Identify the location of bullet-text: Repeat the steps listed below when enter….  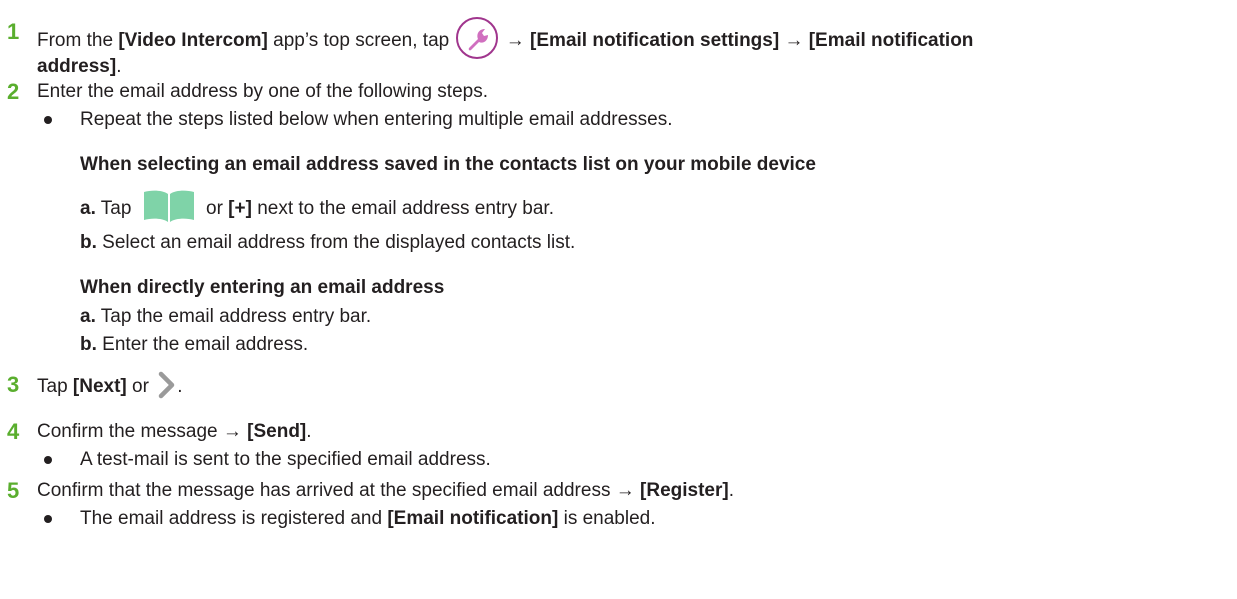
(376, 119).